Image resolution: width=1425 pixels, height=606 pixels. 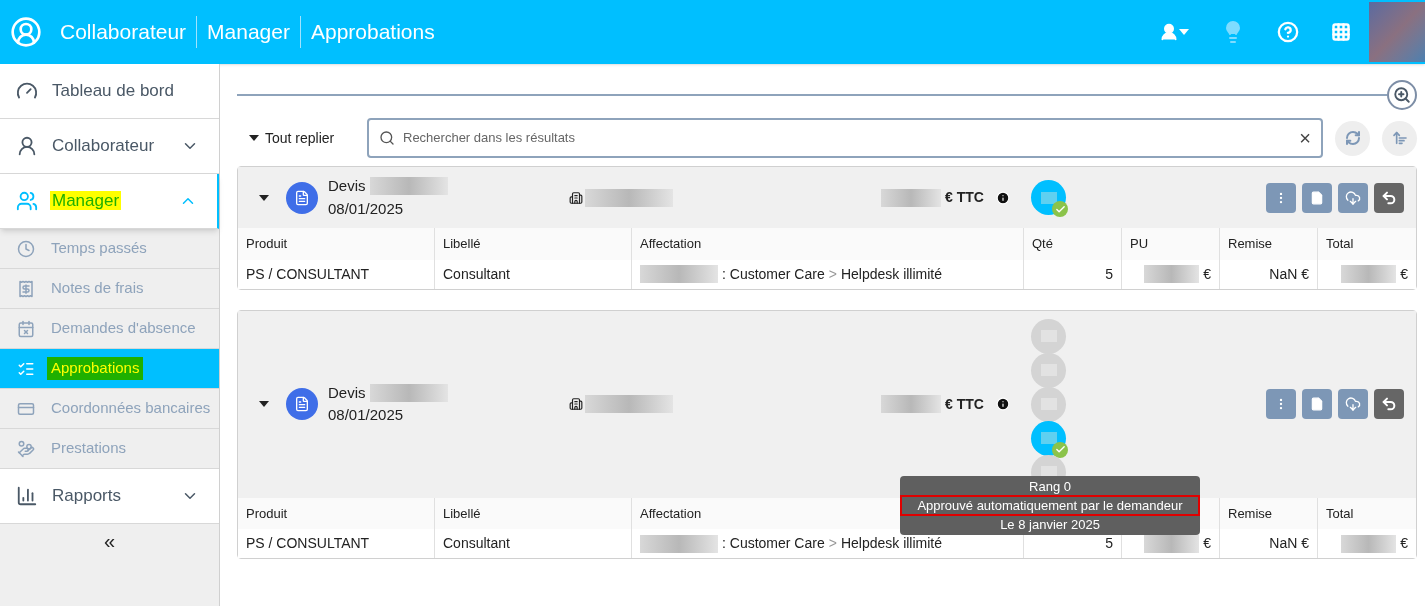 I want to click on user-menu-icon, so click(x=1174, y=32).